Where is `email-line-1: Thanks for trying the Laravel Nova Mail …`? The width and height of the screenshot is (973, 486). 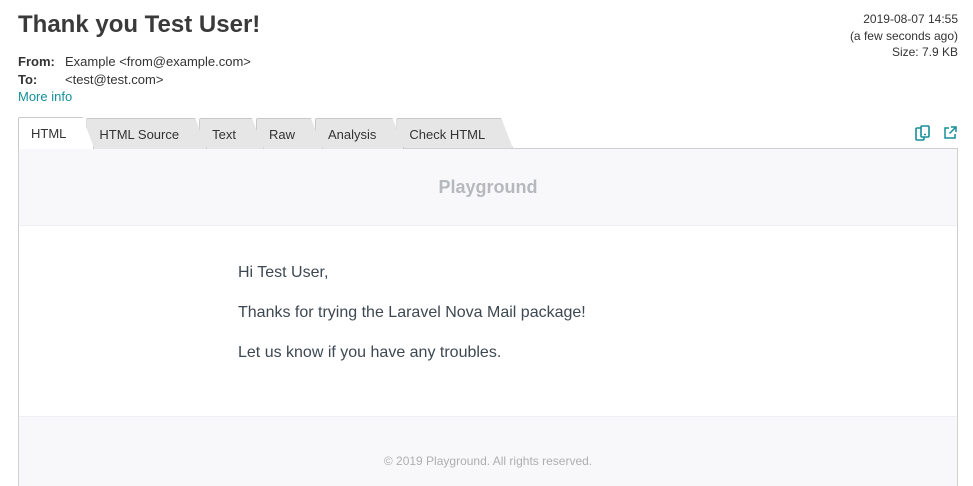
email-line-1: Thanks for trying the Laravel Nova Mail … is located at coordinates (412, 312).